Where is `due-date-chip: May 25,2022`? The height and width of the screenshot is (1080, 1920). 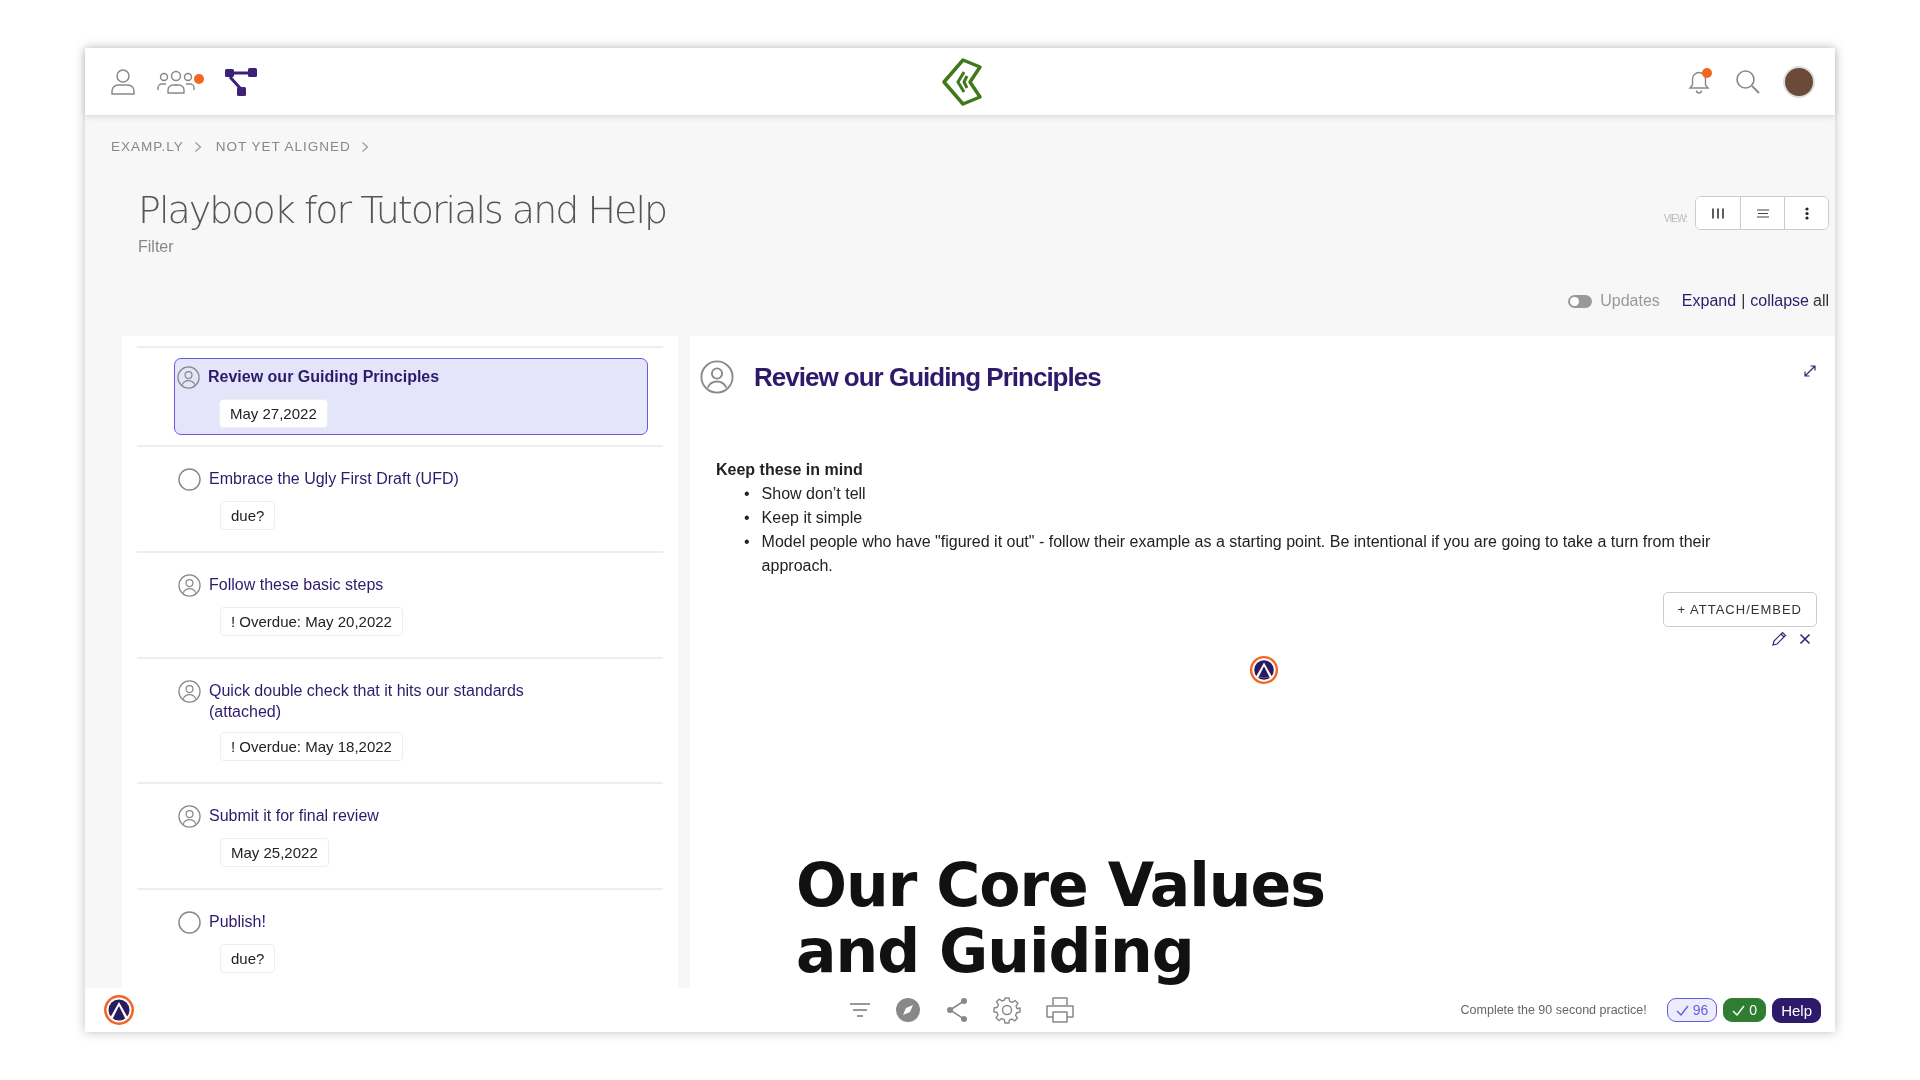 due-date-chip: May 25,2022 is located at coordinates (274, 852).